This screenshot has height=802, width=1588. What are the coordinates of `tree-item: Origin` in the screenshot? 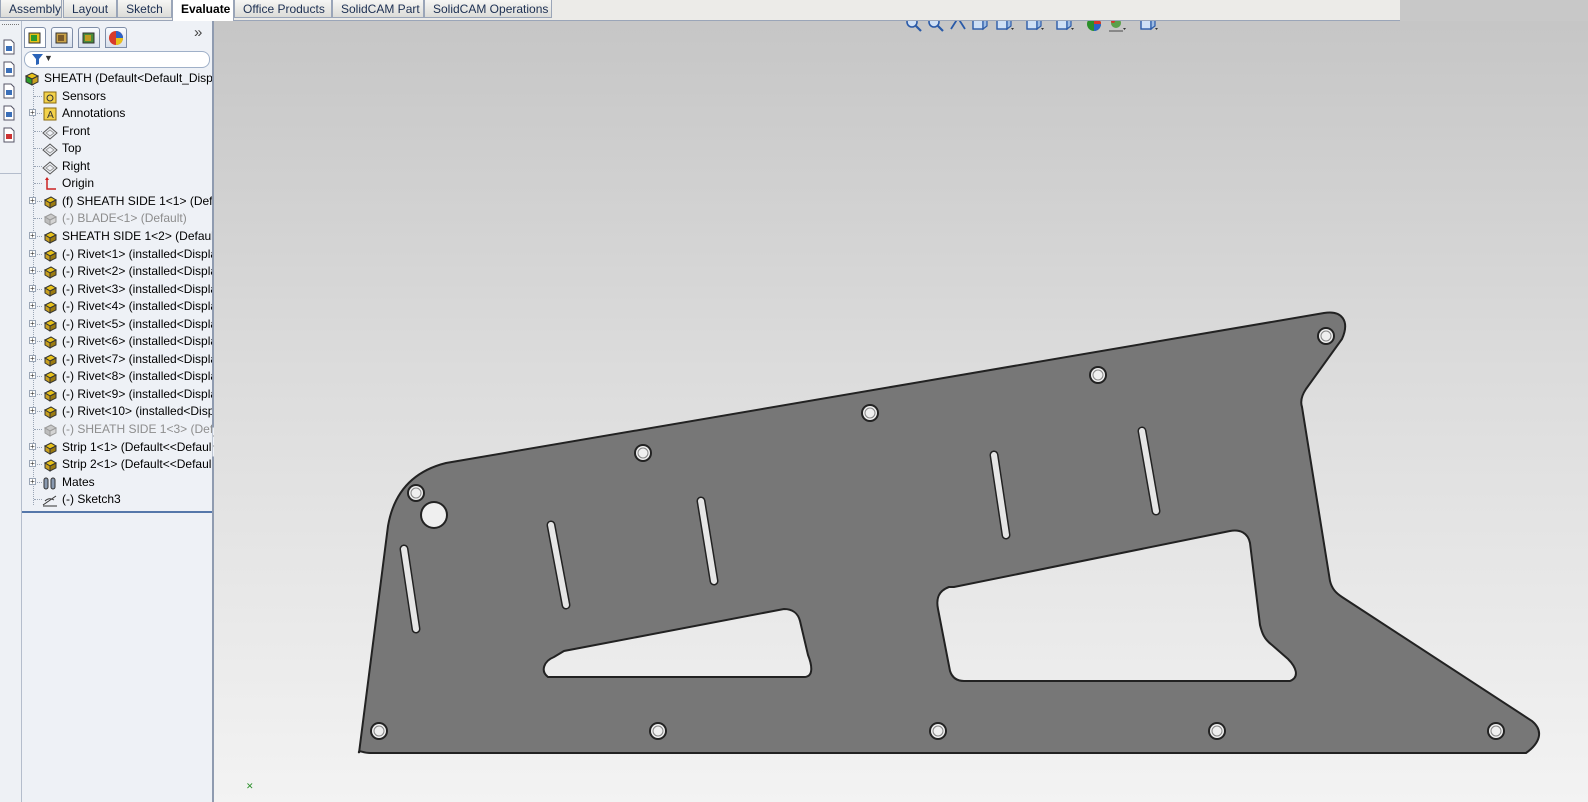 It's located at (117, 183).